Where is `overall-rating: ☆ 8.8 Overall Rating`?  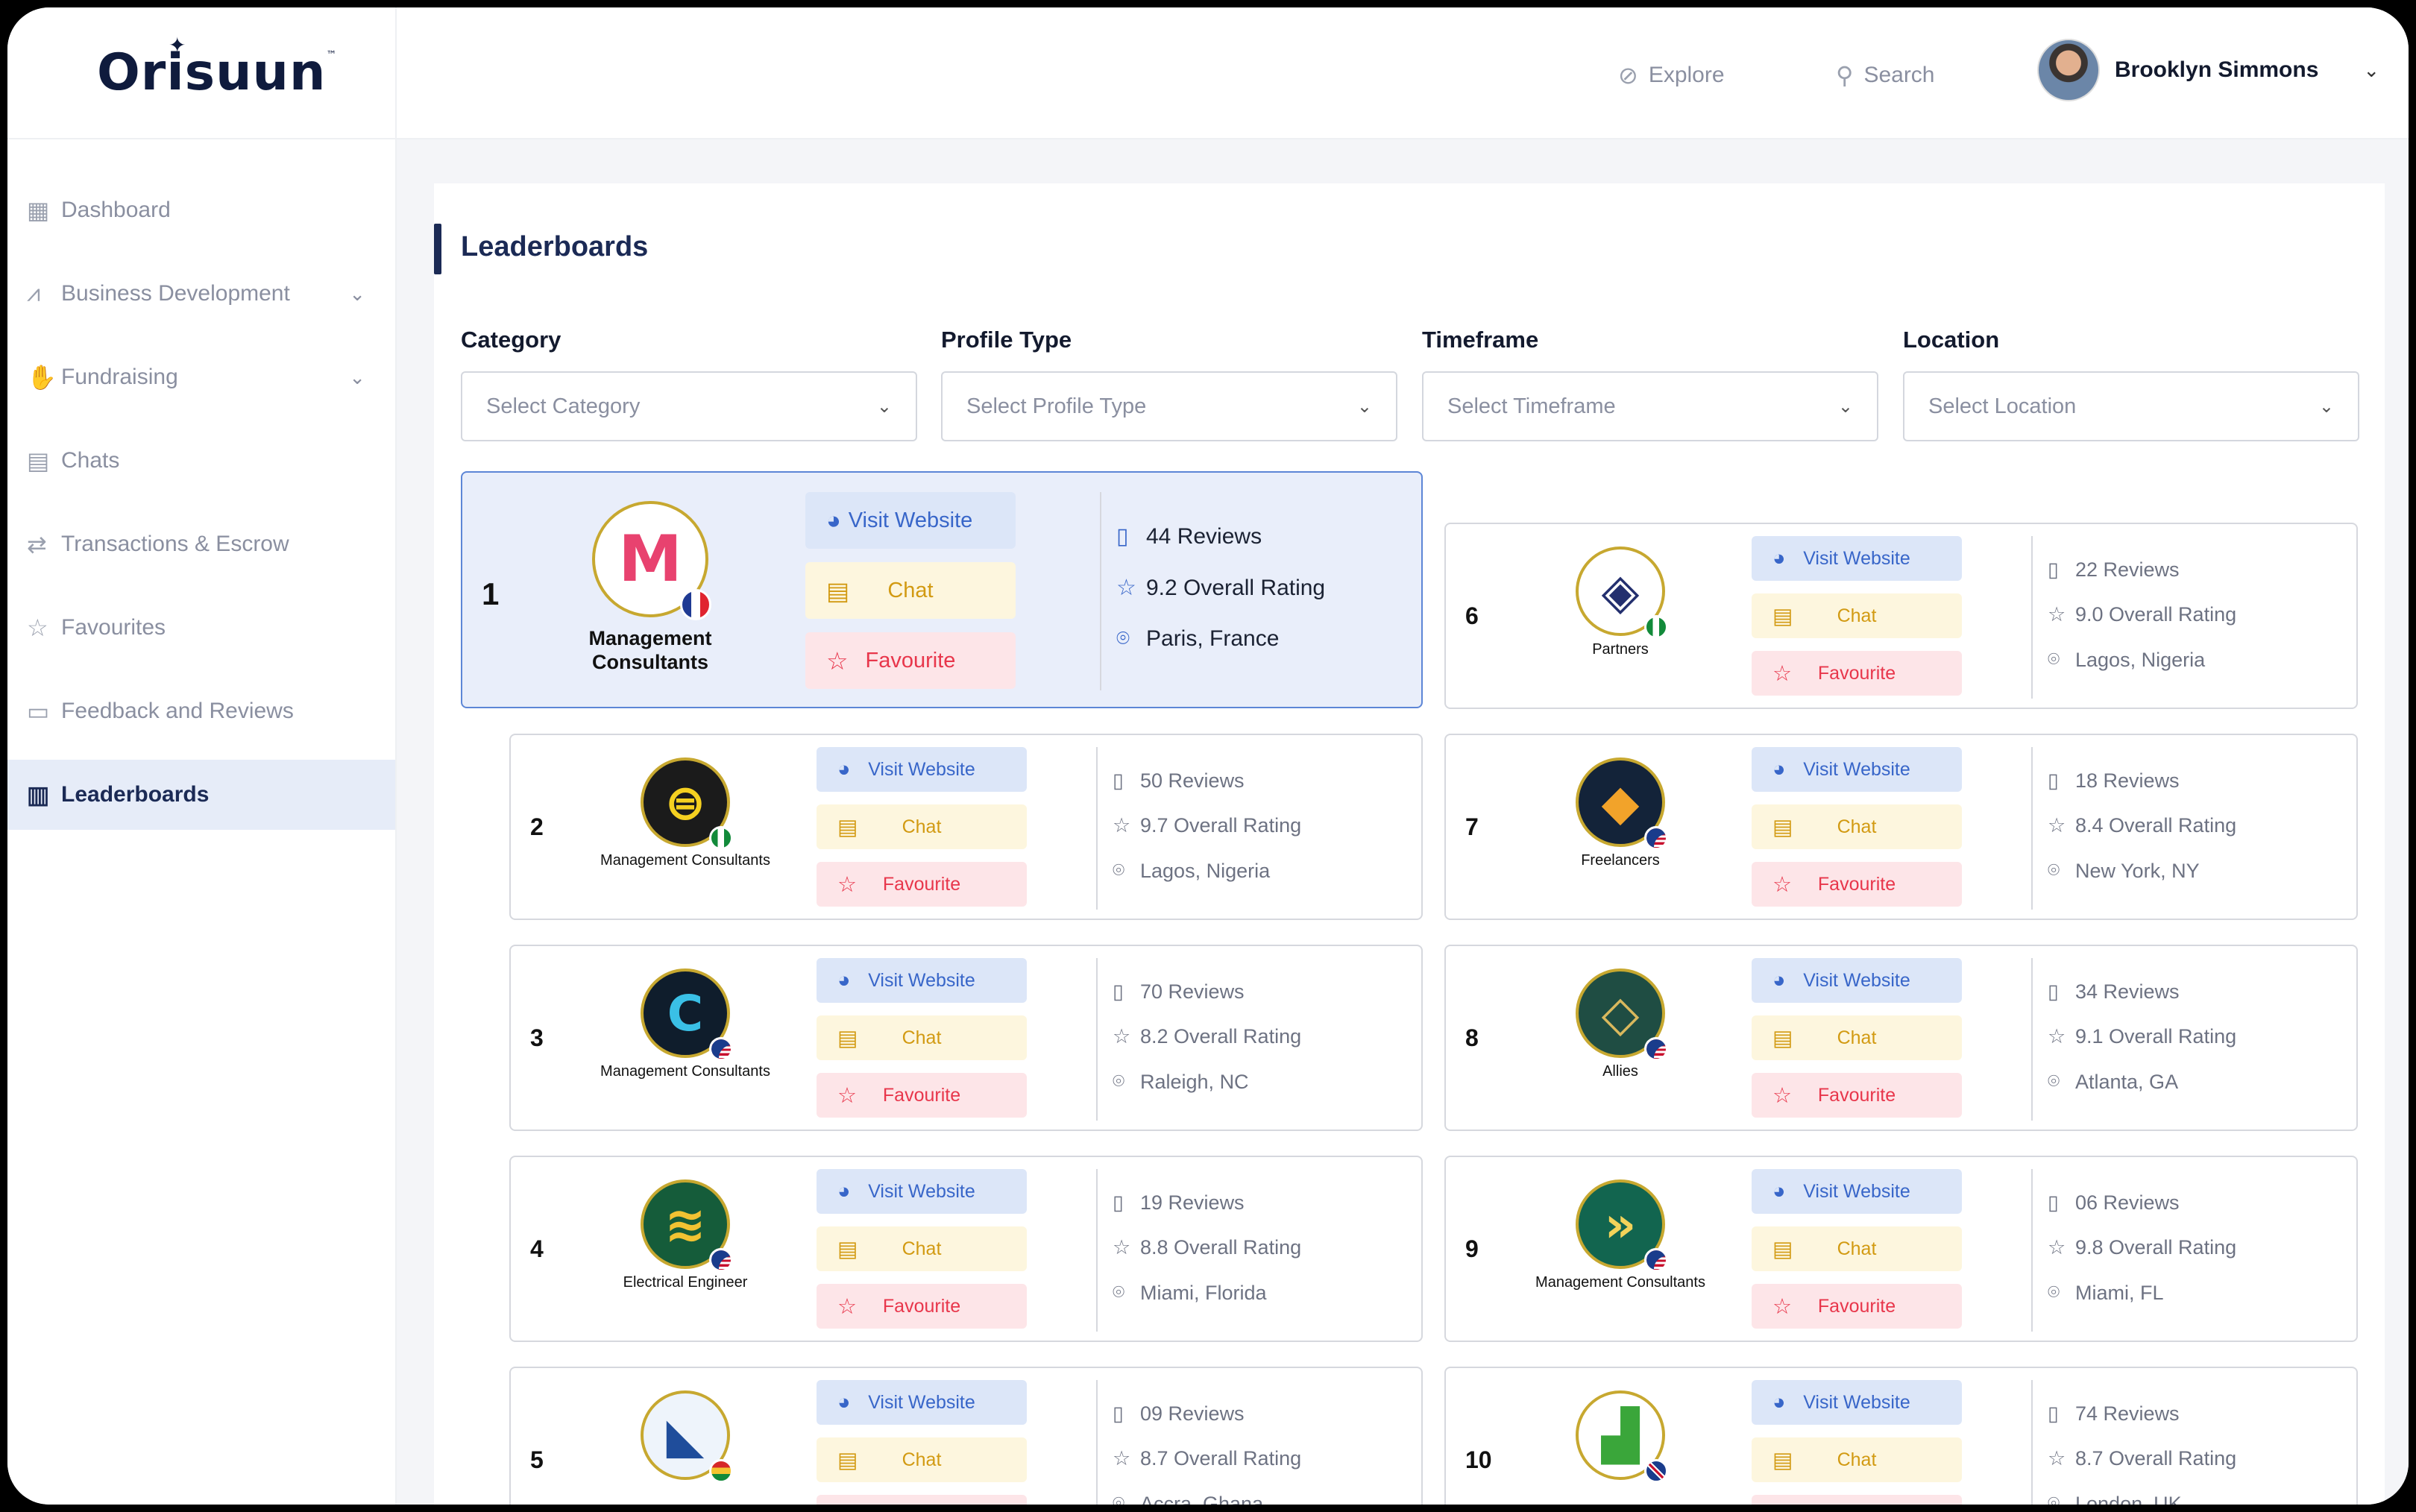
overall-rating: ☆ 8.8 Overall Rating is located at coordinates (1207, 1247).